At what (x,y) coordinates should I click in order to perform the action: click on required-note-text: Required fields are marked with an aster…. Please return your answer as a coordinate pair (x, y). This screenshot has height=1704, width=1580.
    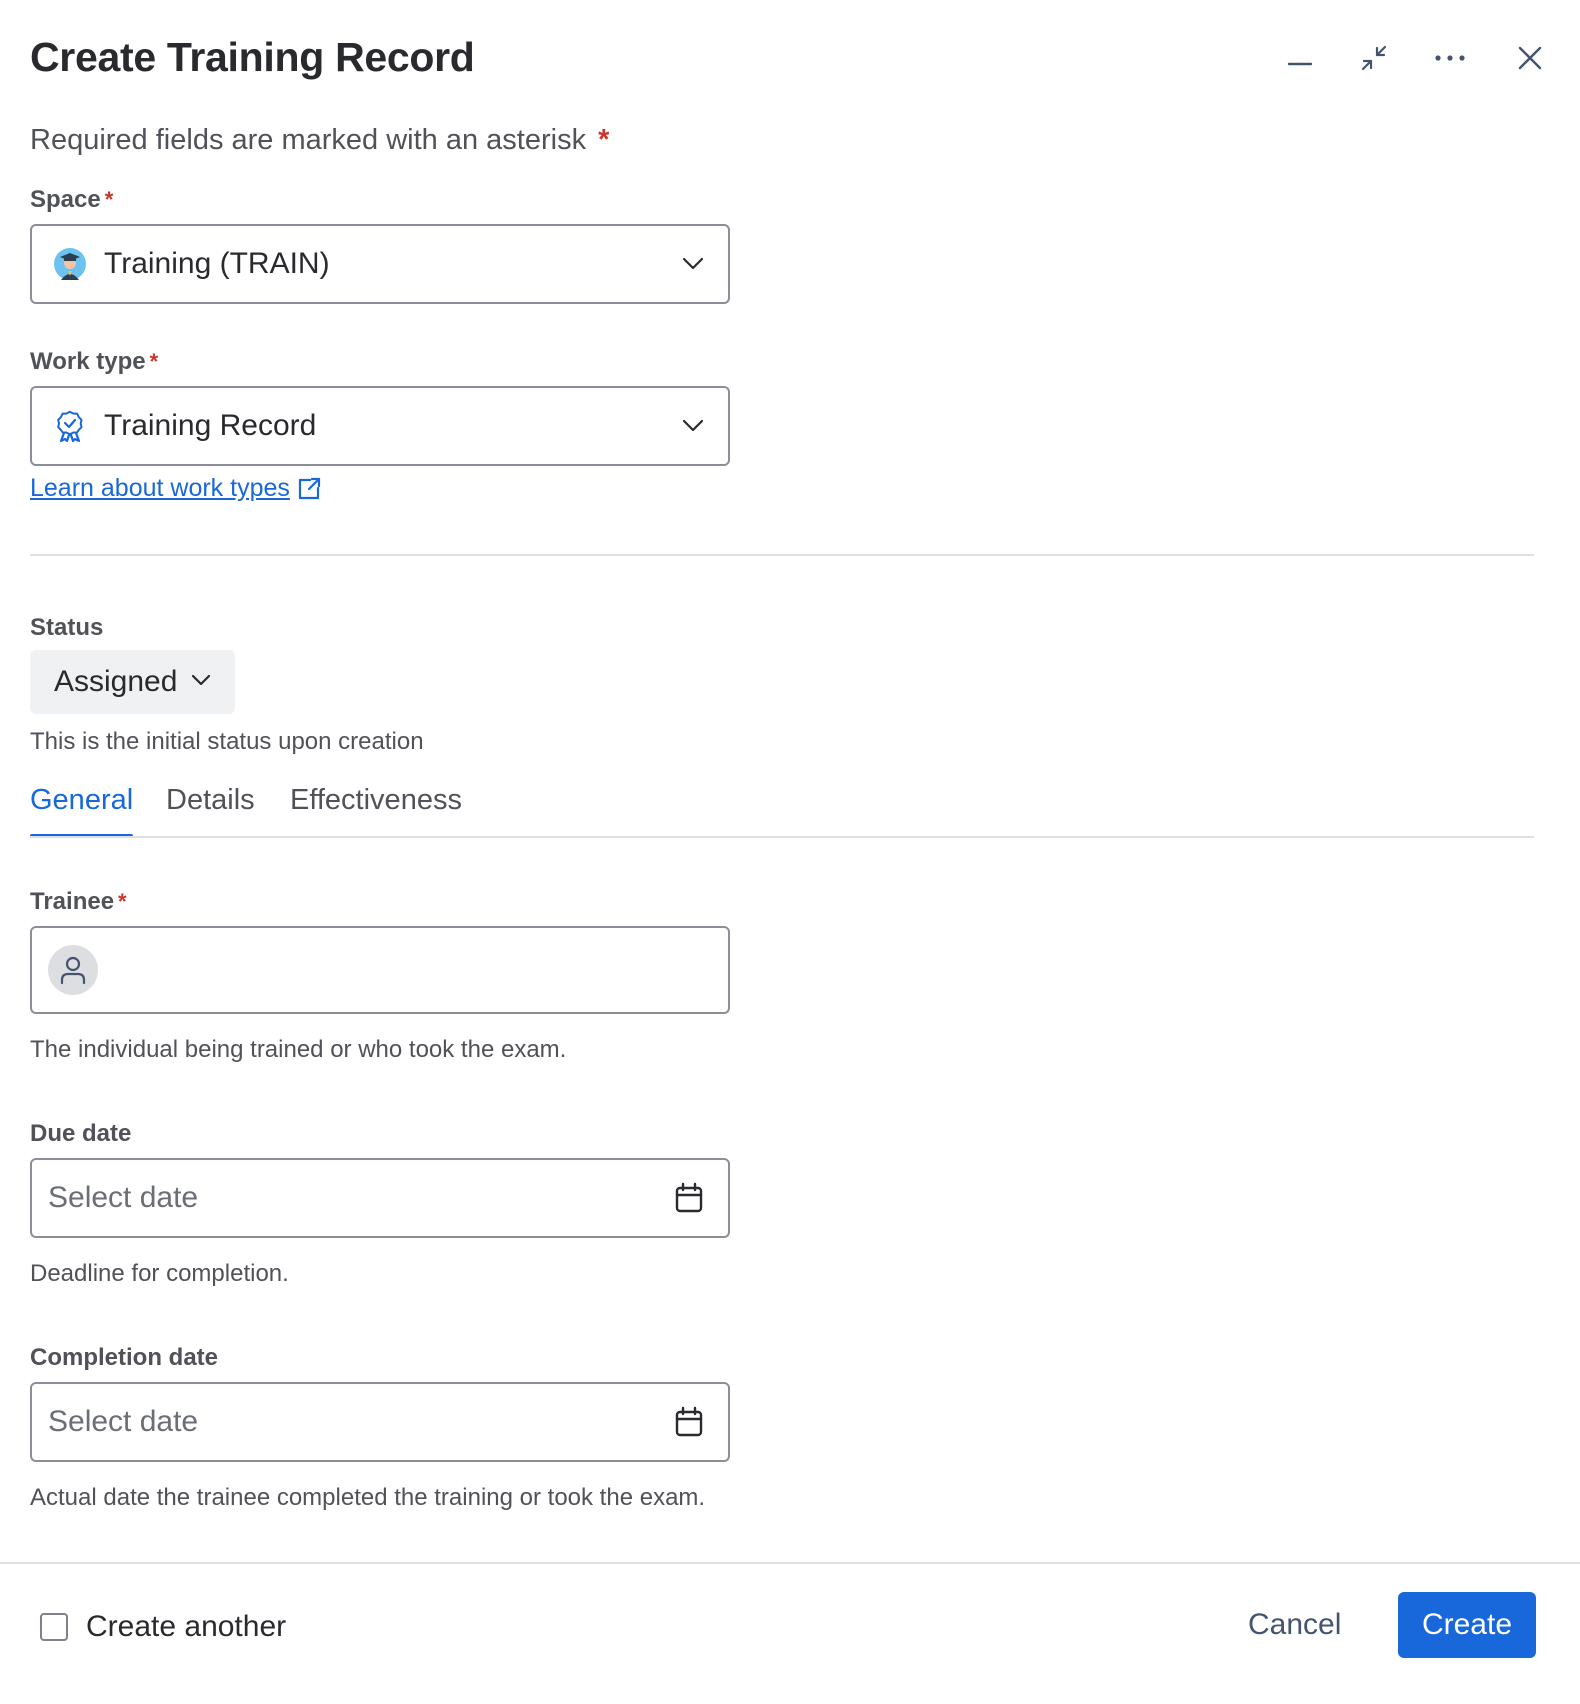
    Looking at the image, I should click on (308, 140).